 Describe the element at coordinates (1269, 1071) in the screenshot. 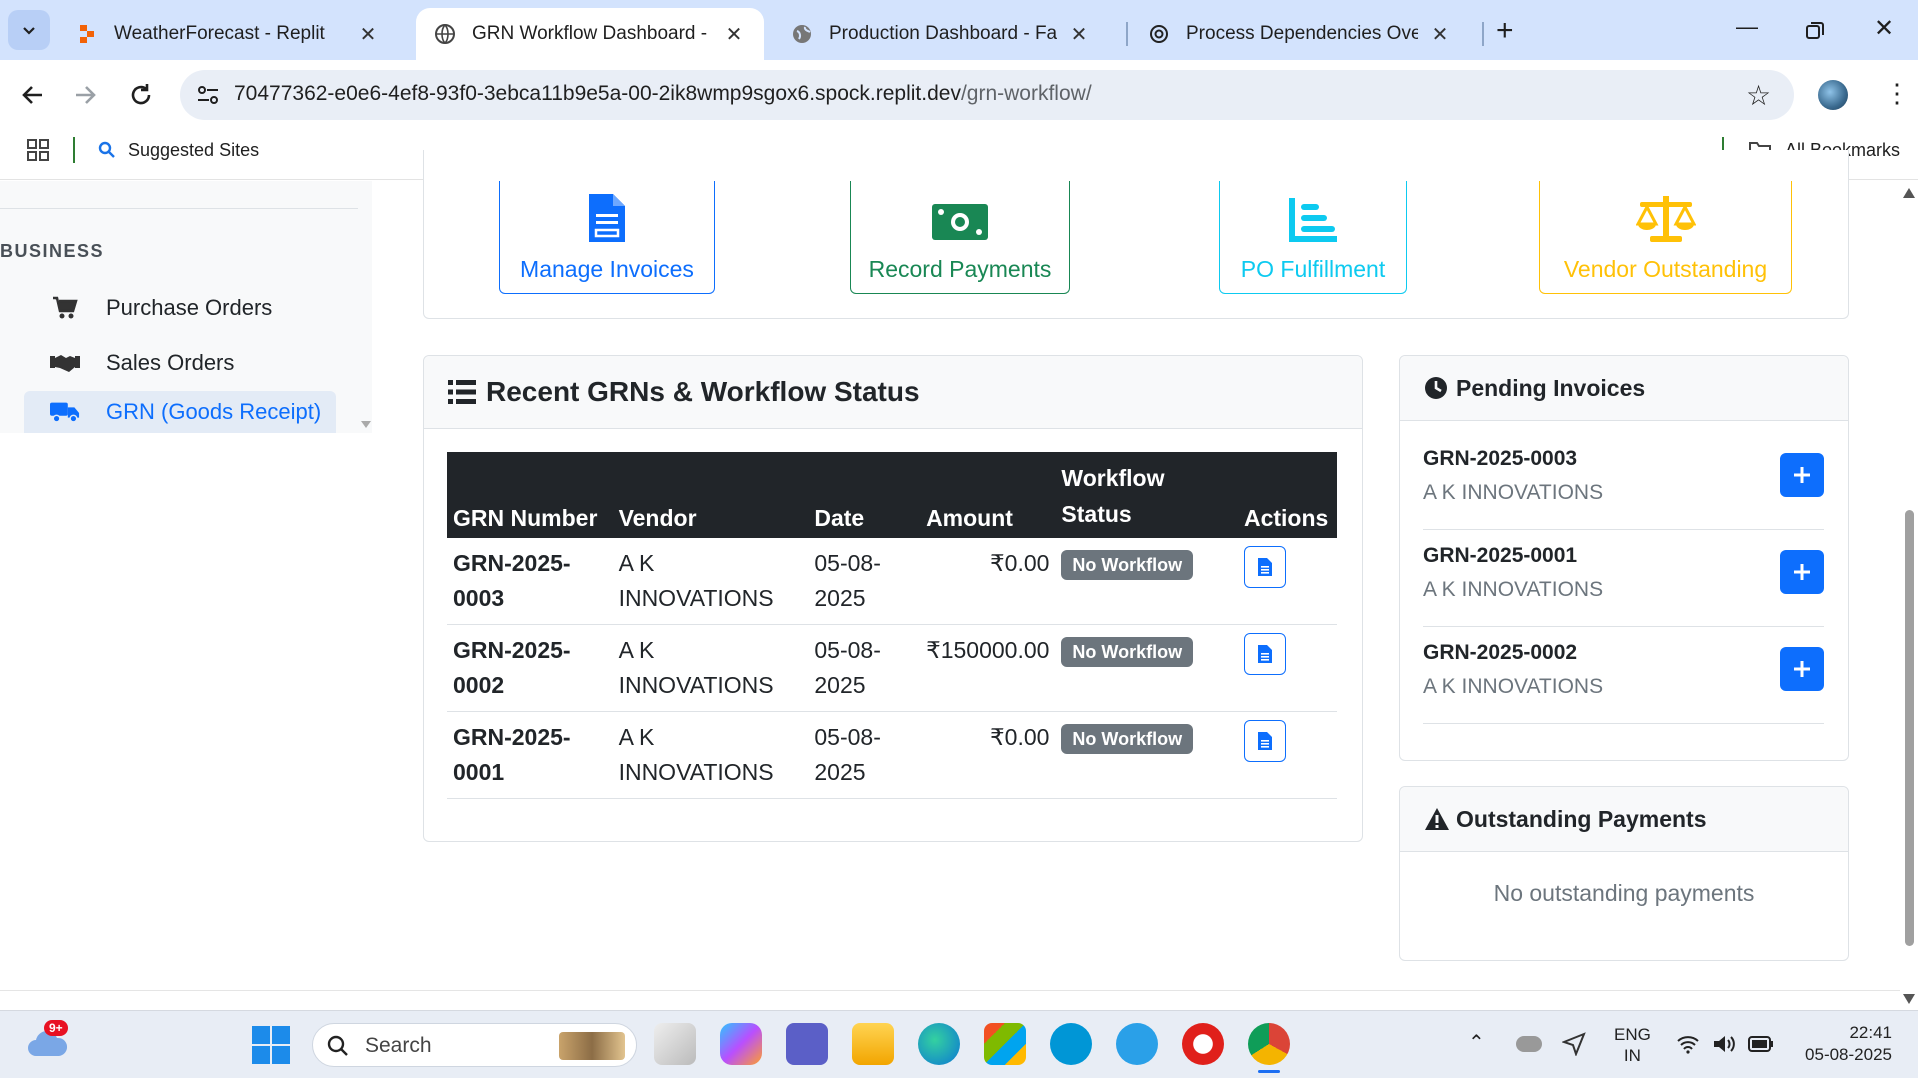

I see `chrome-active-indicator` at that location.